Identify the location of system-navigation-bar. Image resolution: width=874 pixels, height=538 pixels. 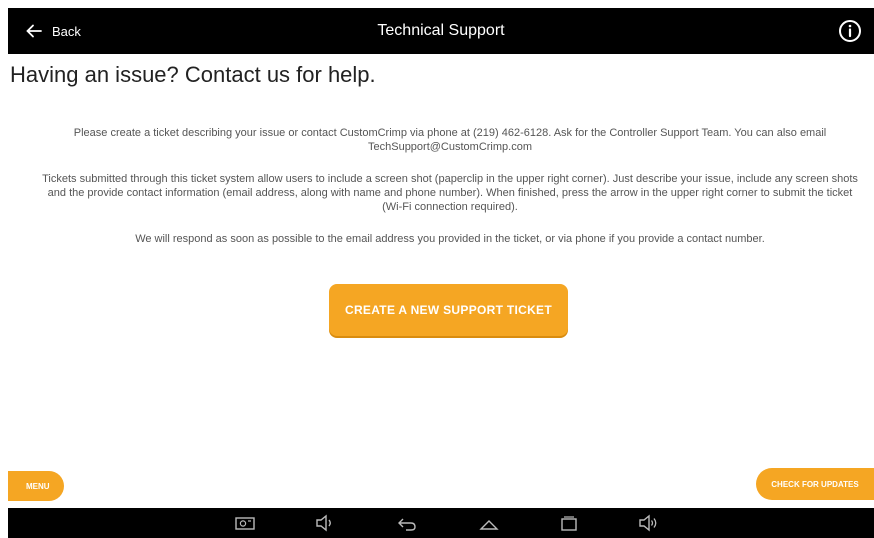
(441, 523).